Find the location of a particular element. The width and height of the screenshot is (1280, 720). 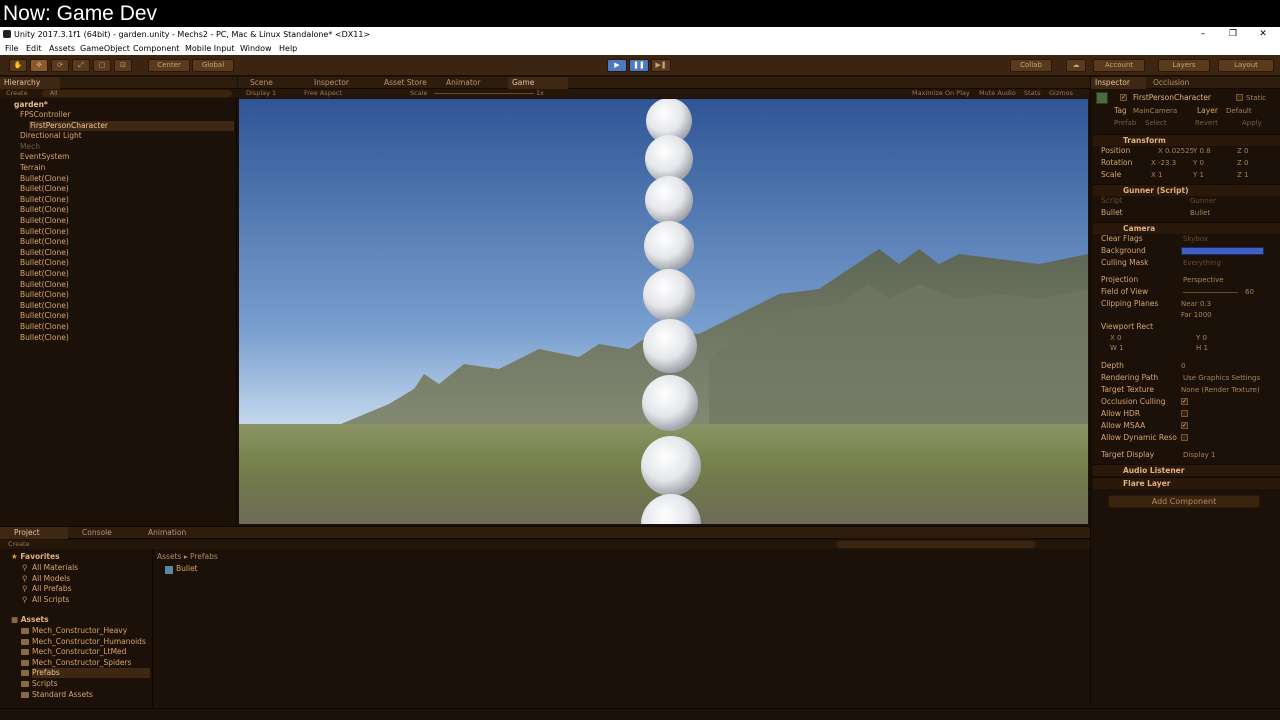

asset-folder: Scripts is located at coordinates (45, 684).